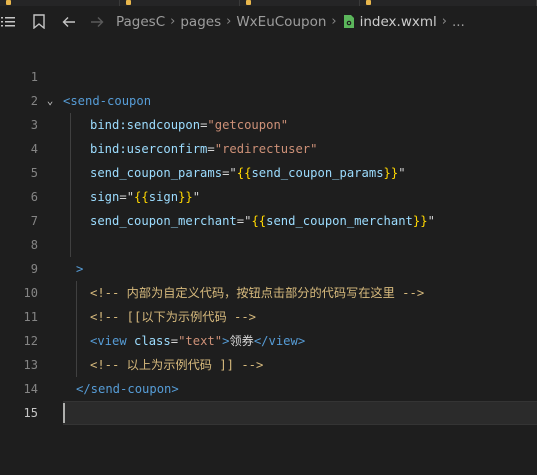 The height and width of the screenshot is (475, 537). Describe the element at coordinates (140, 22) in the screenshot. I see `breadcrumb-item: PagesC` at that location.